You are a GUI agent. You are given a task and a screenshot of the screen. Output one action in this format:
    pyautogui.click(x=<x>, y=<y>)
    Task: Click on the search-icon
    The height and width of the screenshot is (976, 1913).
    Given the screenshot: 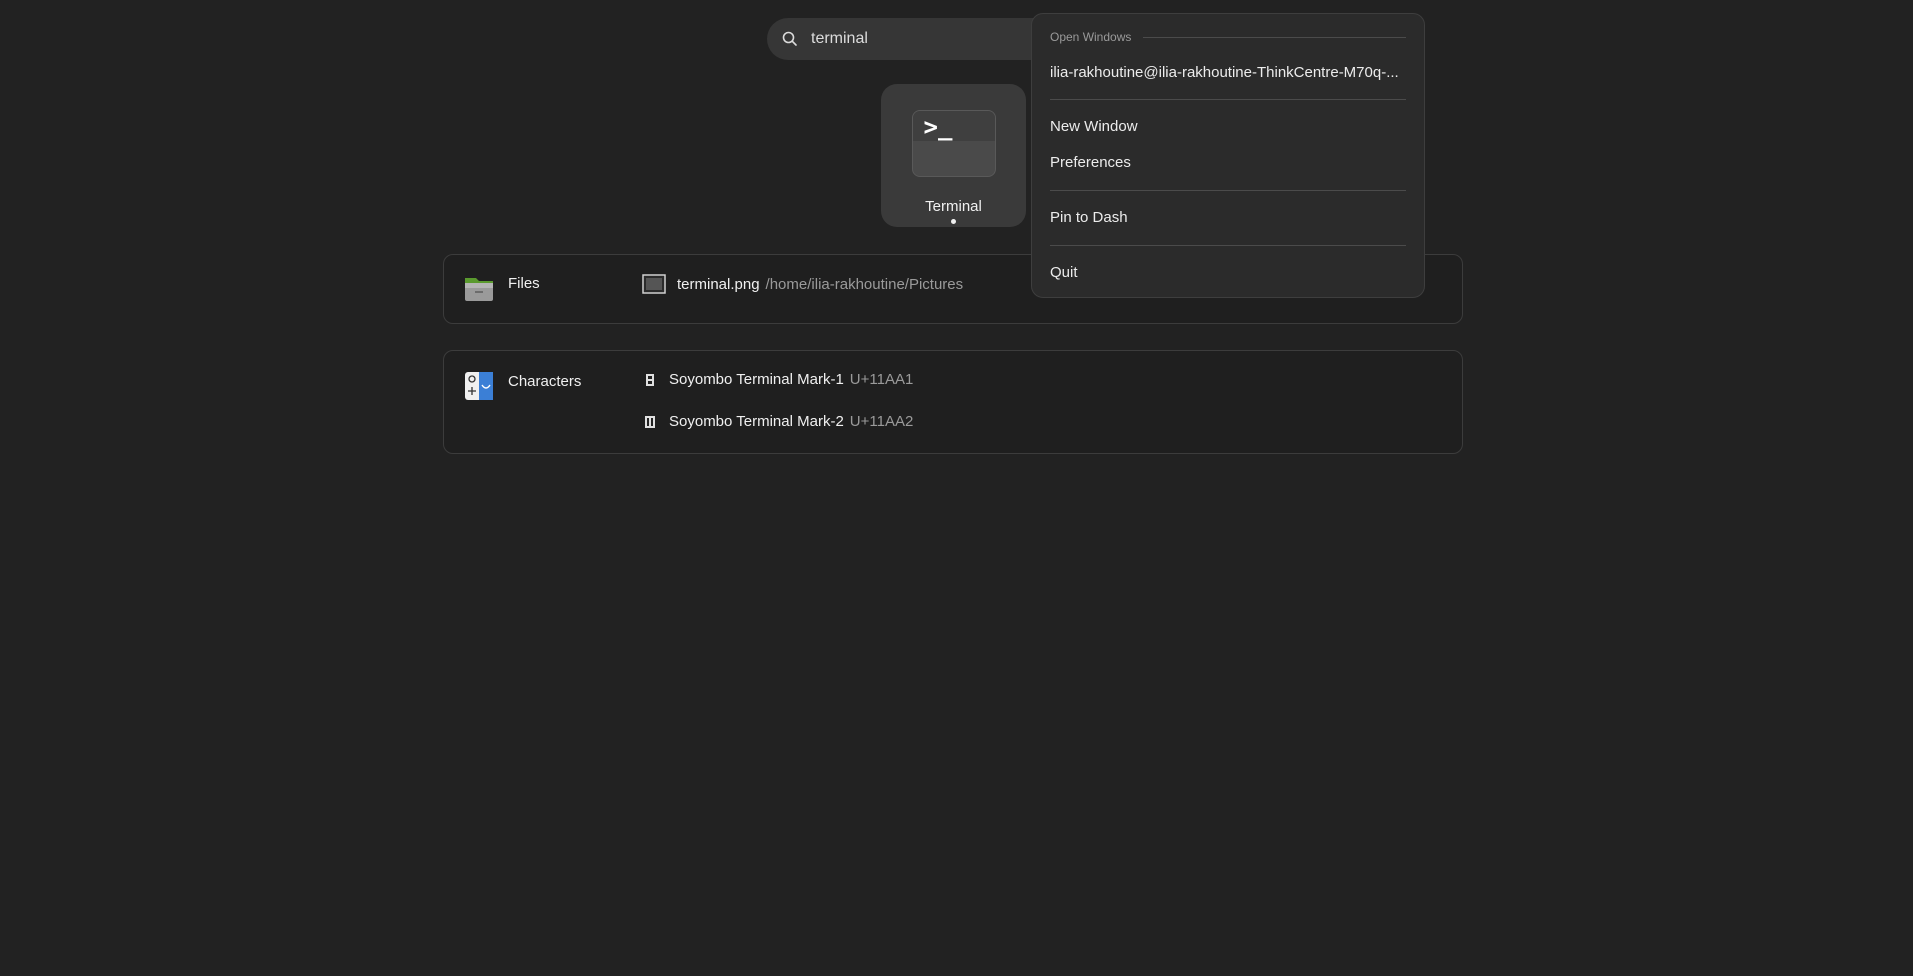 What is the action you would take?
    pyautogui.click(x=789, y=38)
    